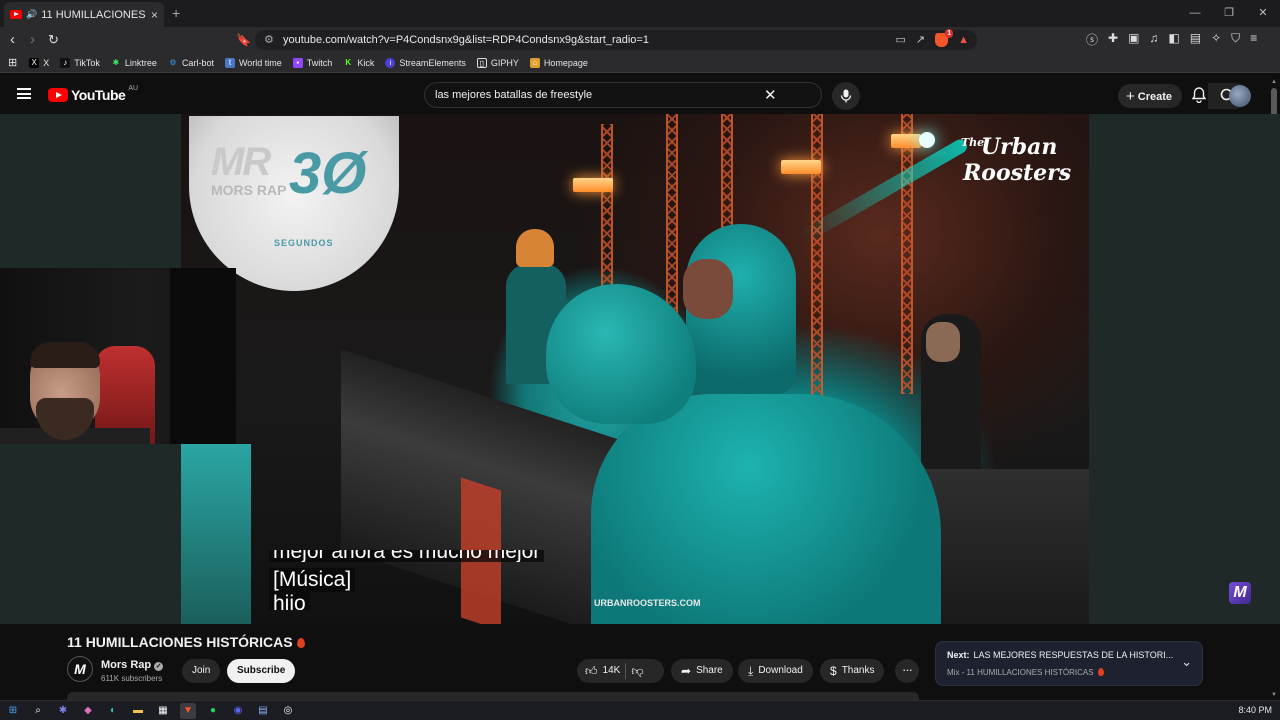 The width and height of the screenshot is (1280, 720). I want to click on site-info-icon: ⚙, so click(269, 40).